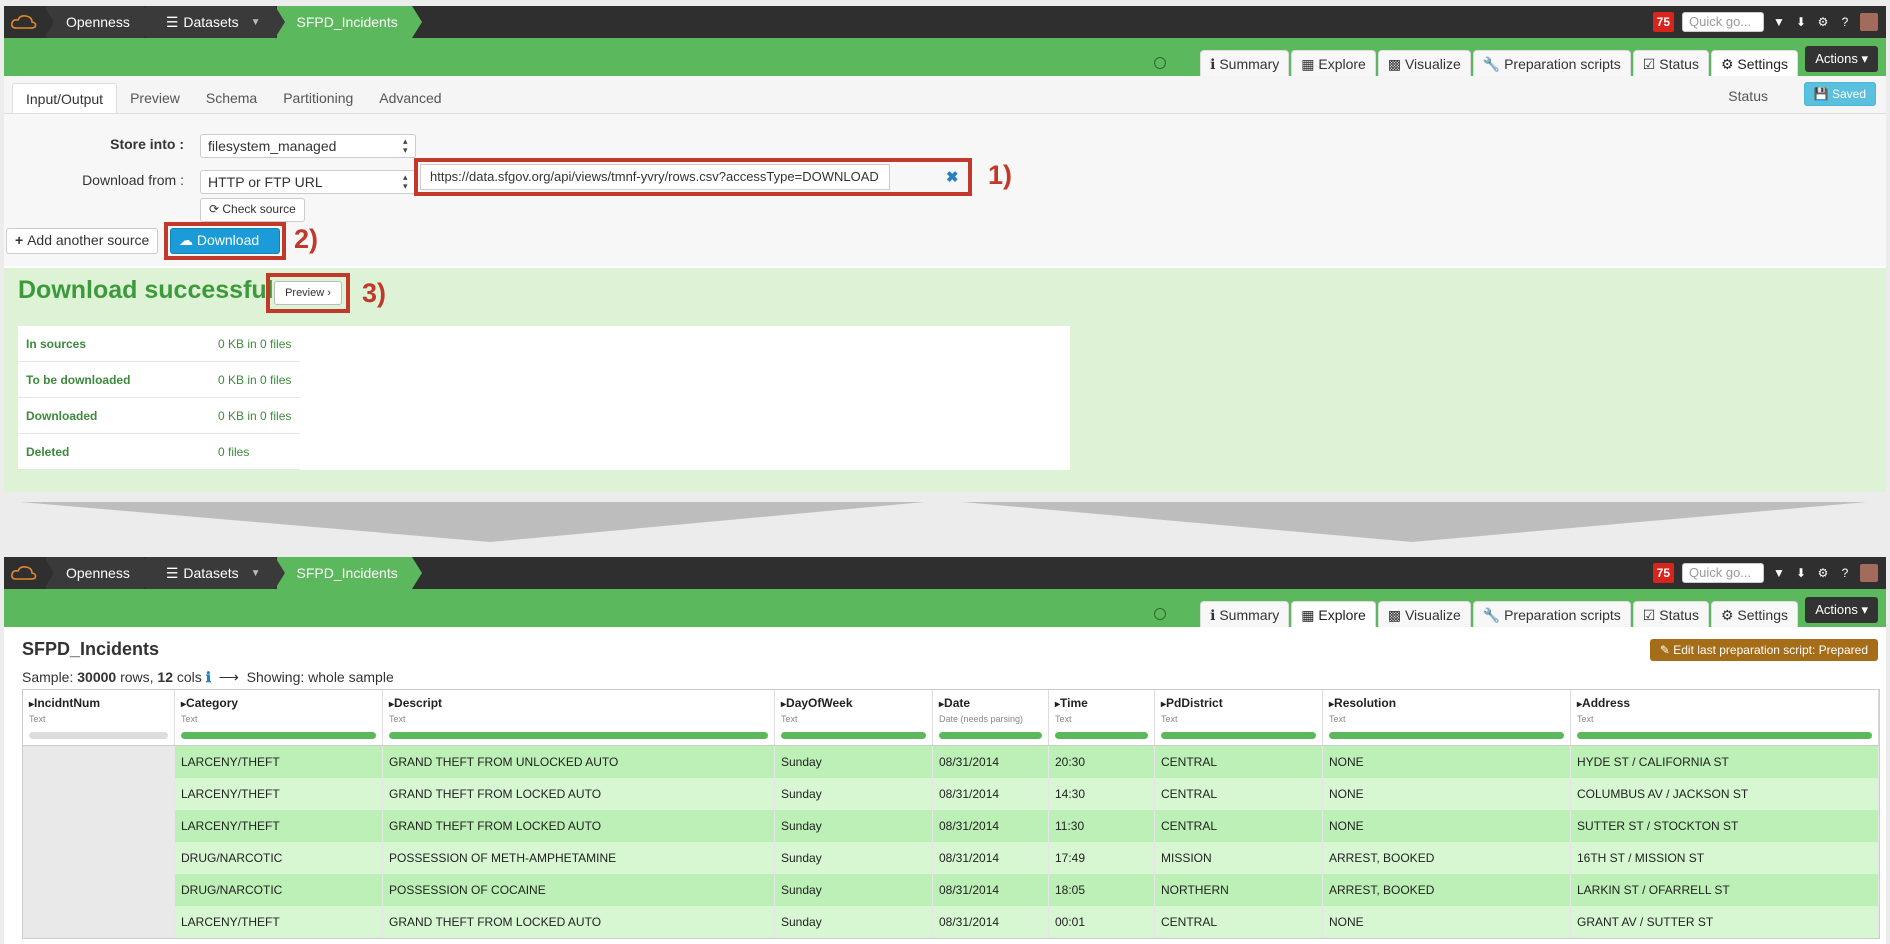  Describe the element at coordinates (349, 573) in the screenshot. I see `breadcrumb-dataset: SFPD_Incidents` at that location.